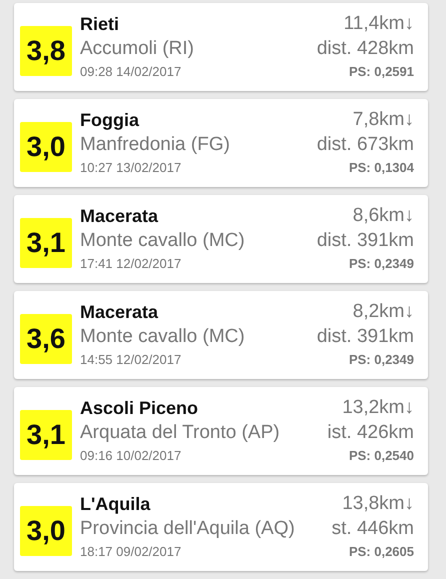  Describe the element at coordinates (155, 145) in the screenshot. I see `place-name: Manfredonia (FG)` at that location.